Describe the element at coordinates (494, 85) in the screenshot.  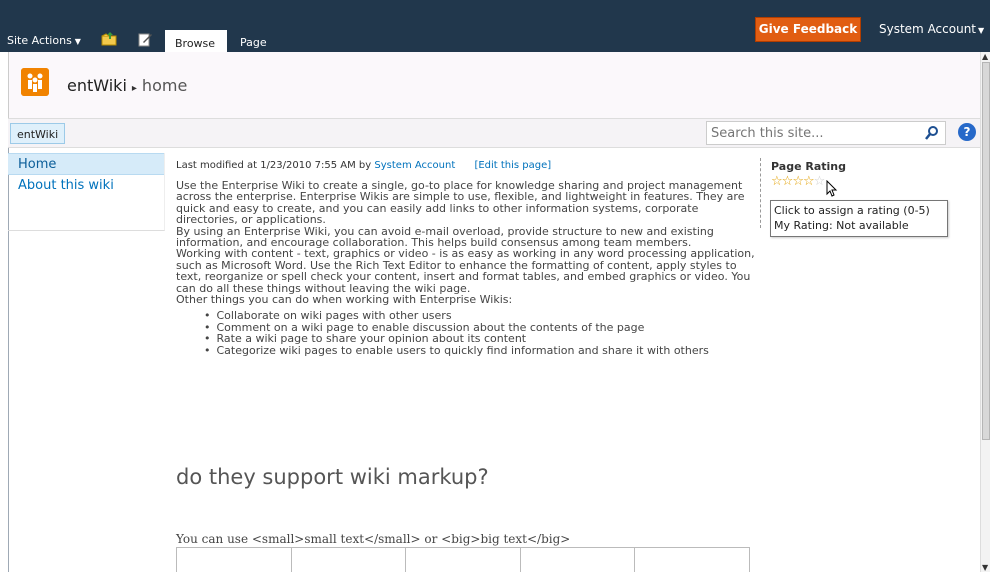
I see `title-area: entWiki ▸ home` at that location.